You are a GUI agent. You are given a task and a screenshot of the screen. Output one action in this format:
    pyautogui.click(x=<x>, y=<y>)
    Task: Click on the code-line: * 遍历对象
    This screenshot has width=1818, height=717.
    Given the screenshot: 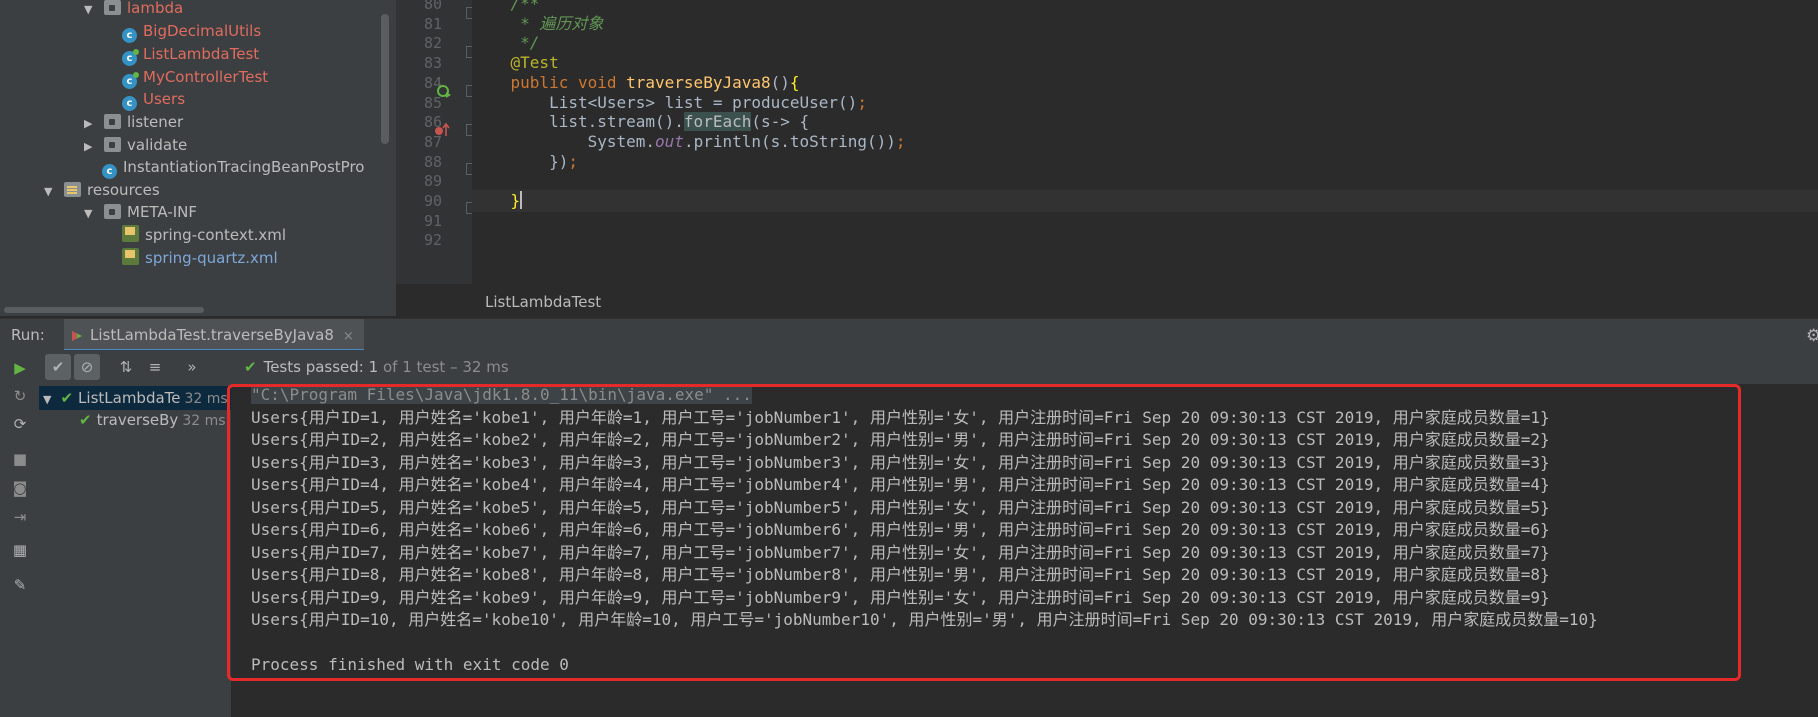 What is the action you would take?
    pyautogui.click(x=1145, y=24)
    